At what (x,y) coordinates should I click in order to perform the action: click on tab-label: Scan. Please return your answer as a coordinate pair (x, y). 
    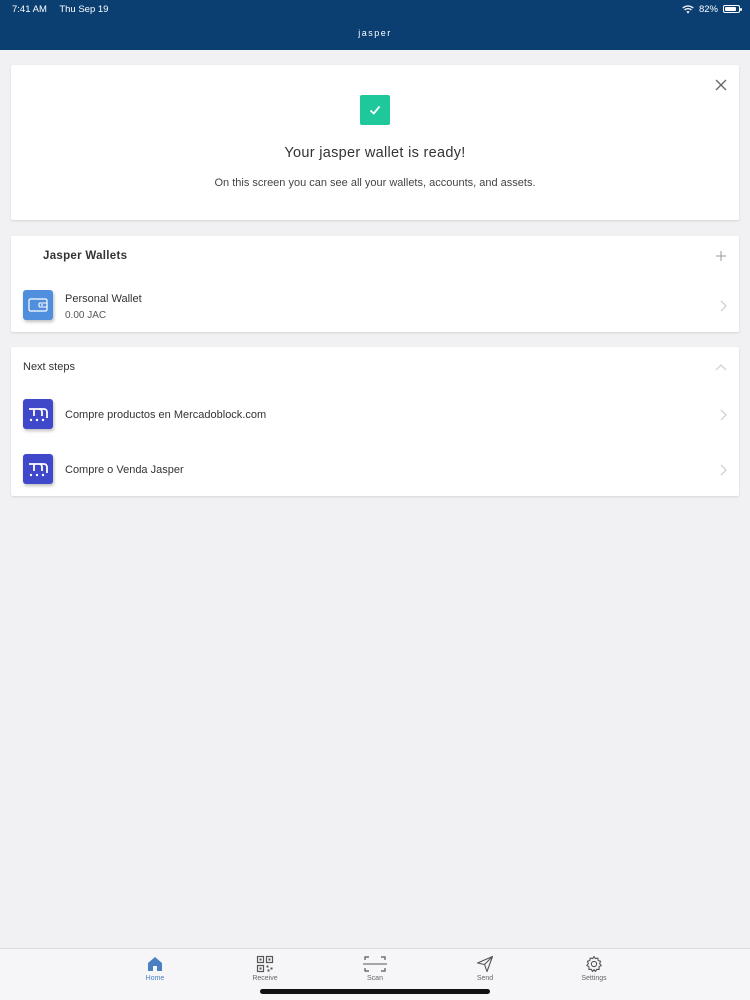
    Looking at the image, I should click on (375, 978).